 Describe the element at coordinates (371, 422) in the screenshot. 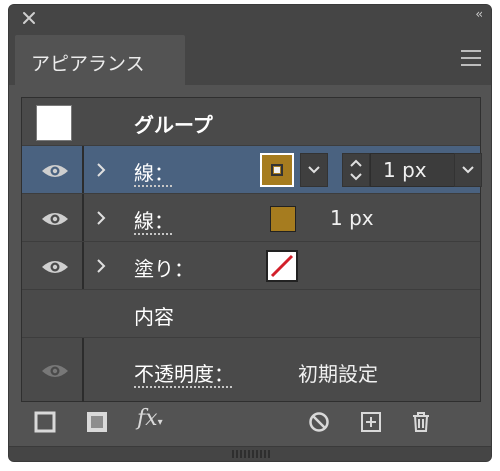

I see `duplicate-item-icon` at that location.